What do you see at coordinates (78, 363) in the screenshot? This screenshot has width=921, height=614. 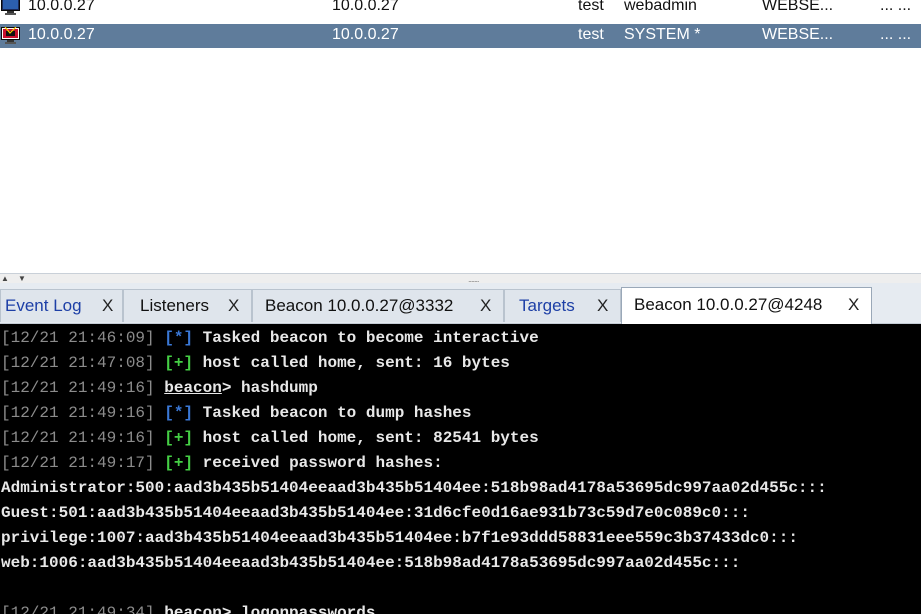 I see `timestamp: [12/21 21:47:08]` at bounding box center [78, 363].